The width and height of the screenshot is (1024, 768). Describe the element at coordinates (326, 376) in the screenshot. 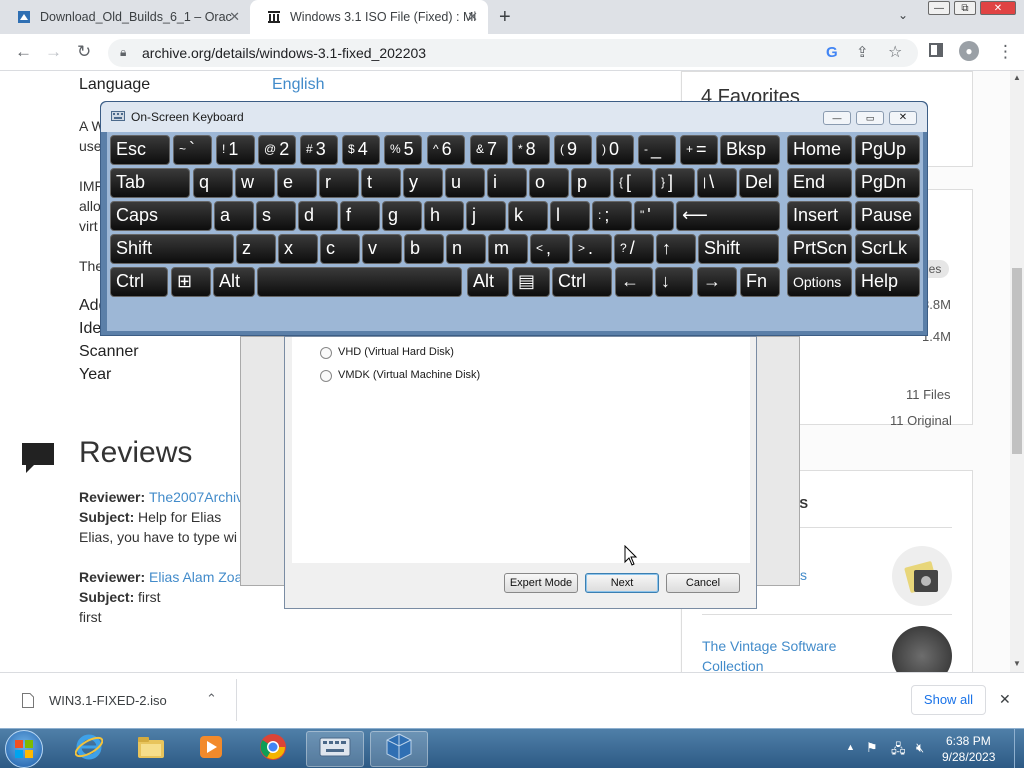

I see `vmdk-radio` at that location.